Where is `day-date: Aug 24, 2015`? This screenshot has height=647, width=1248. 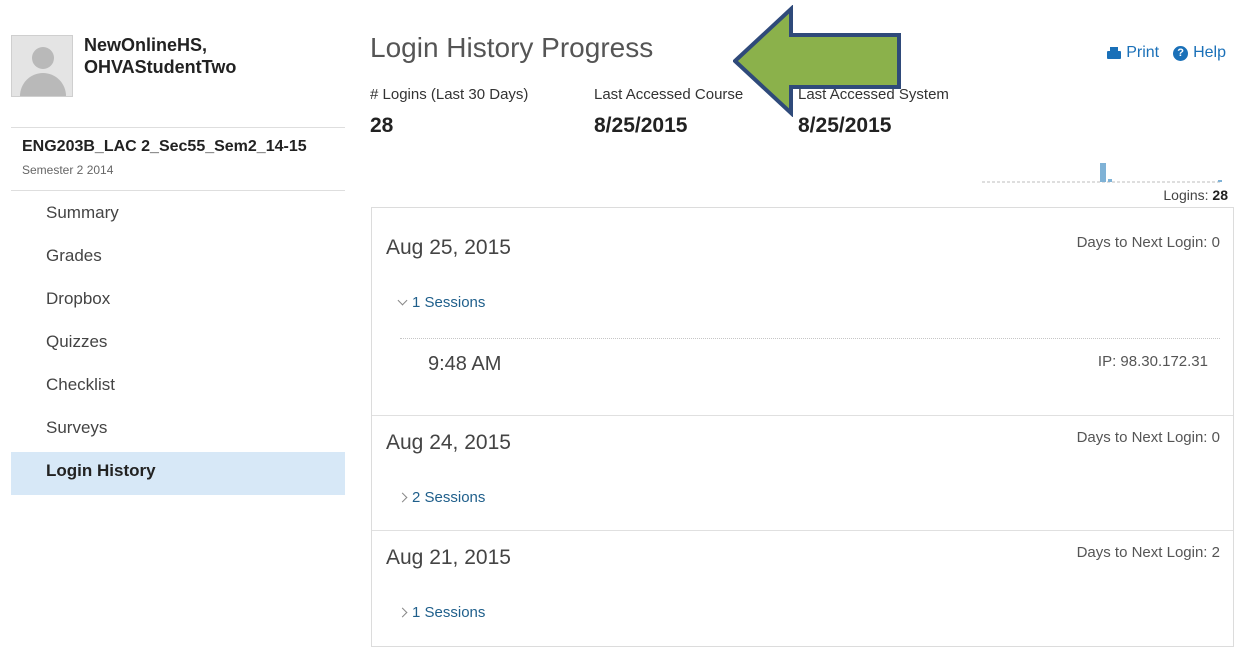
day-date: Aug 24, 2015 is located at coordinates (448, 442).